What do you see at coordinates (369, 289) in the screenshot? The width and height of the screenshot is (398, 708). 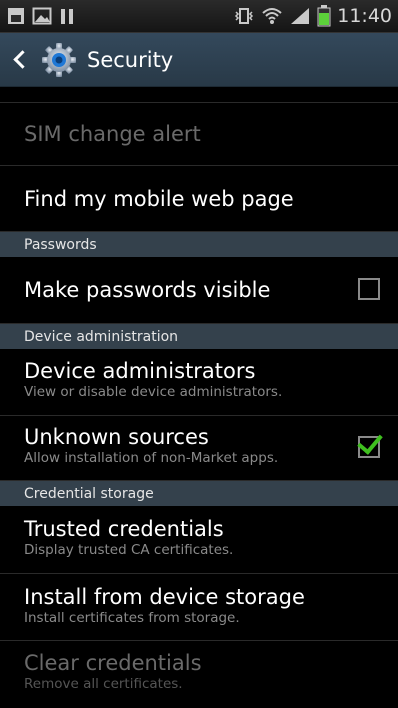 I see `make-passwords-visible-checkbox` at bounding box center [369, 289].